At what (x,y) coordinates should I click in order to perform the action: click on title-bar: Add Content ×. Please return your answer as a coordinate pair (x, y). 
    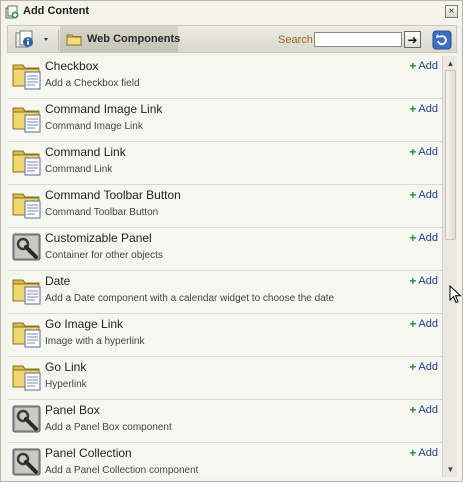
    Looking at the image, I should click on (231, 12).